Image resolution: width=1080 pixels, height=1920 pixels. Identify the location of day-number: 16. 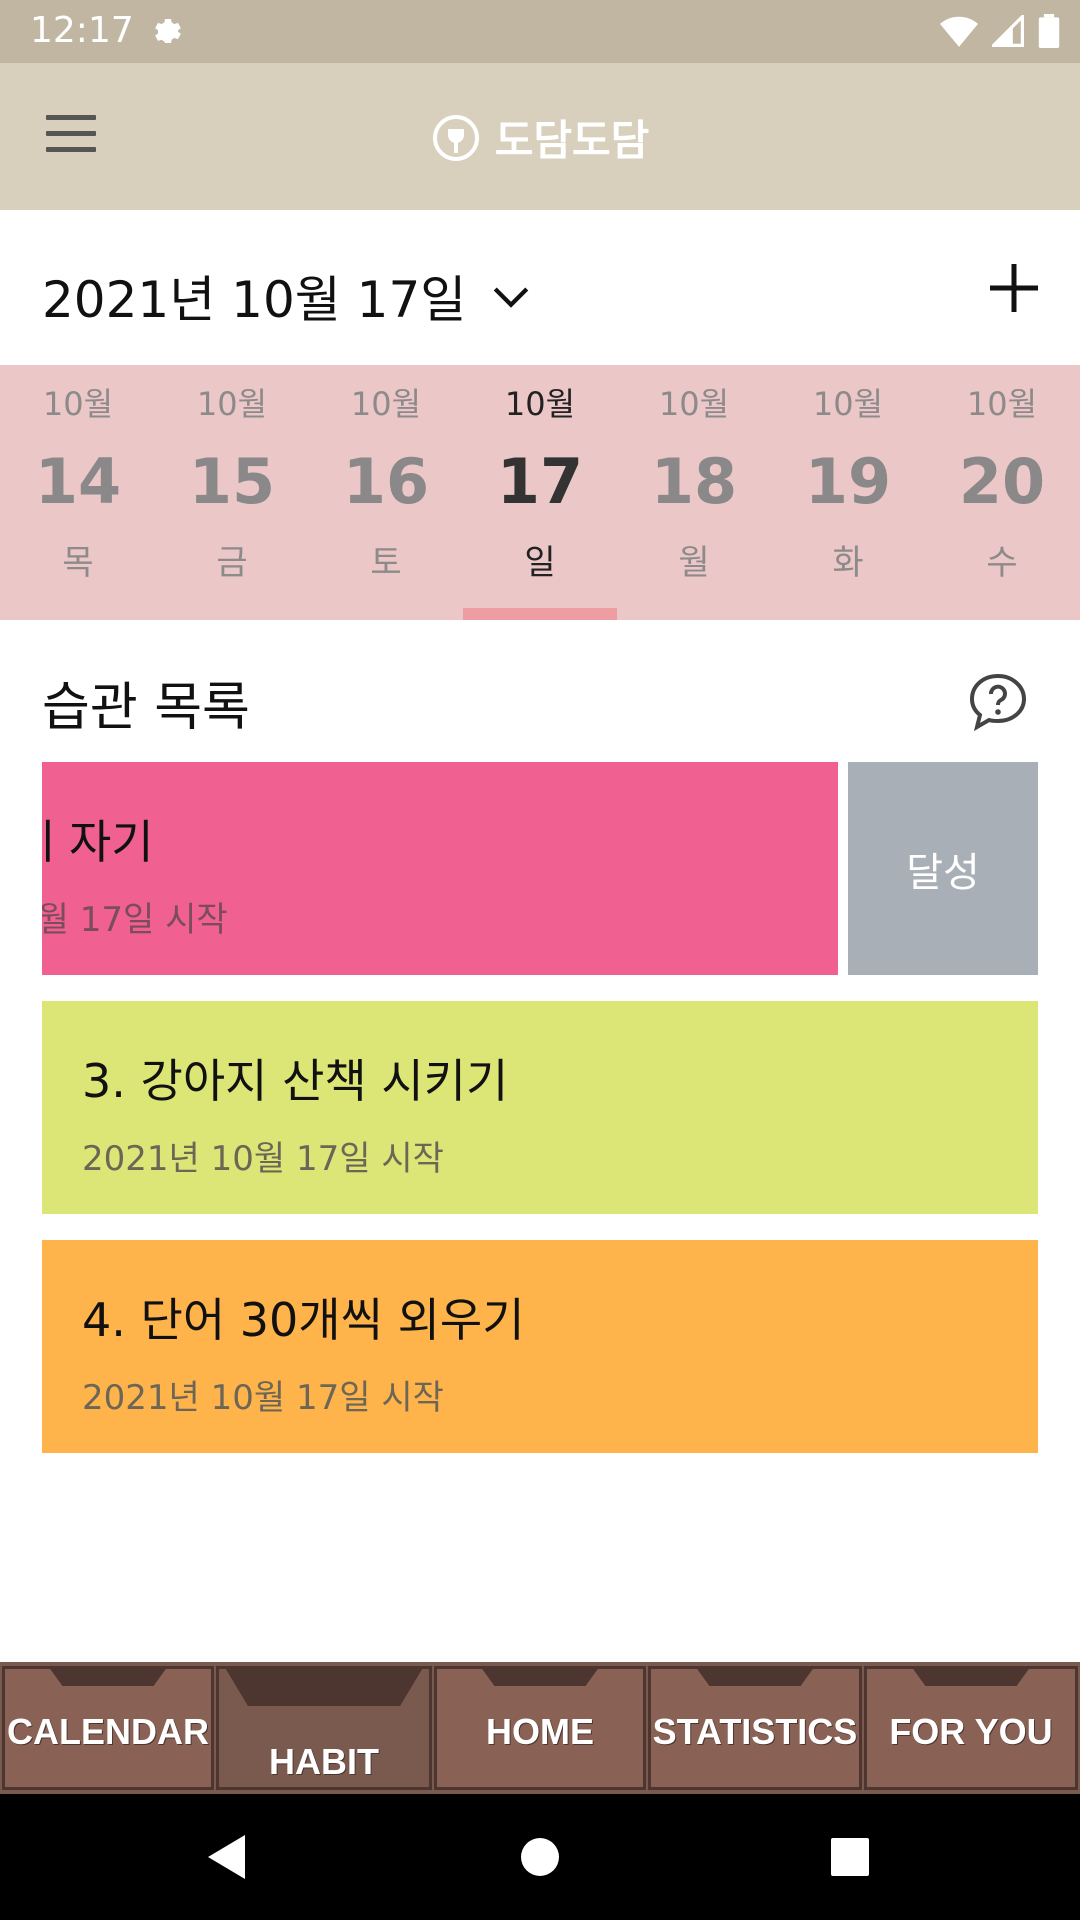
(386, 481).